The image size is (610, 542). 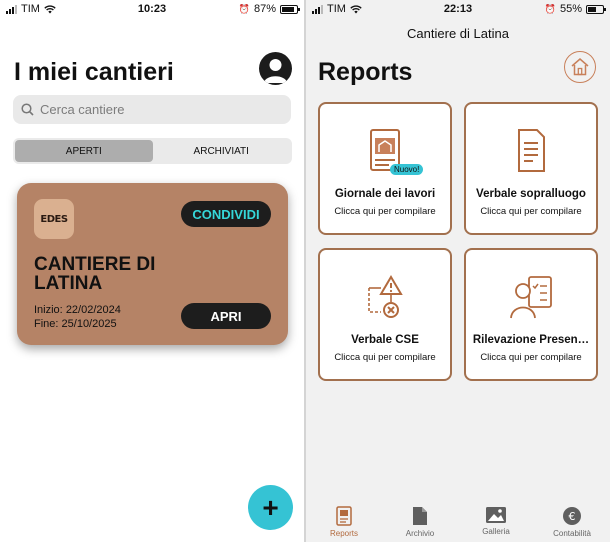 I want to click on battery-percent: 87%, so click(x=264, y=9).